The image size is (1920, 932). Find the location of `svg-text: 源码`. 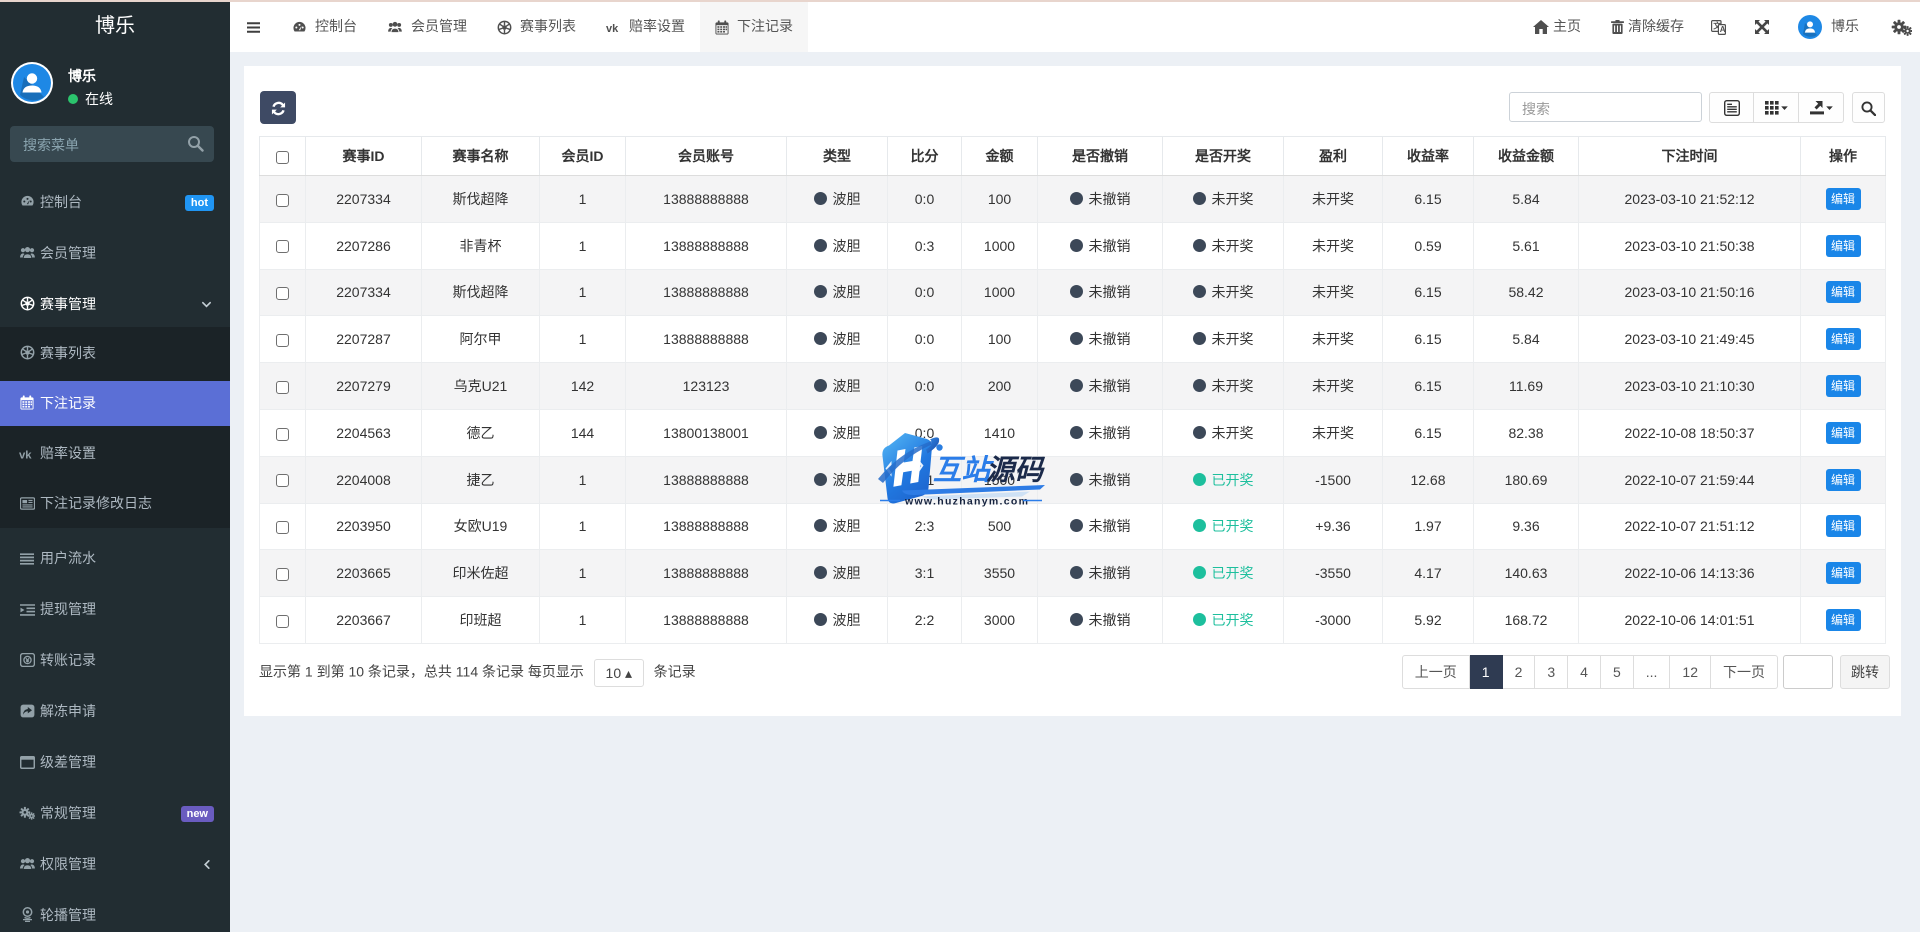

svg-text: 源码 is located at coordinates (1016, 471).